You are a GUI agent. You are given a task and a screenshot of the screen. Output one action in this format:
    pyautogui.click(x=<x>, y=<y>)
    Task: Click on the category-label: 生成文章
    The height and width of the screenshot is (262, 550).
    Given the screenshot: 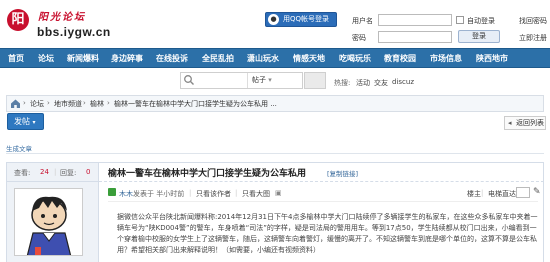 What is the action you would take?
    pyautogui.click(x=19, y=148)
    